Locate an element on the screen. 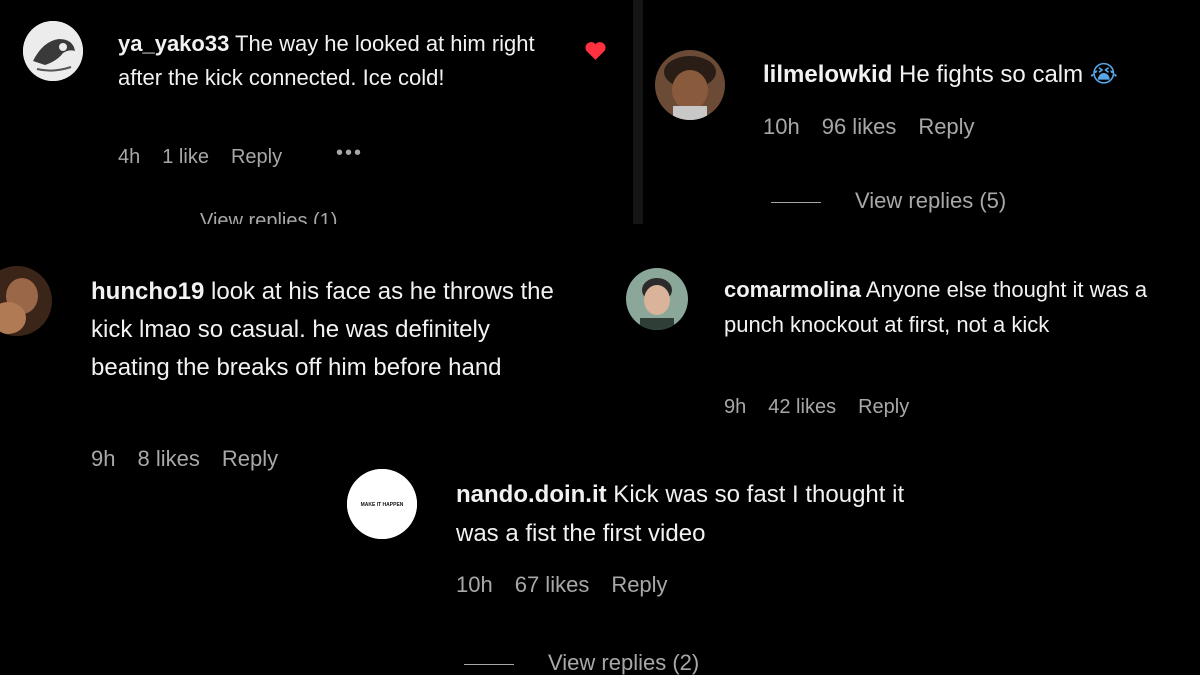 The image size is (1200, 675). view-replies-clipped: View replies (1) is located at coordinates (300, 217).